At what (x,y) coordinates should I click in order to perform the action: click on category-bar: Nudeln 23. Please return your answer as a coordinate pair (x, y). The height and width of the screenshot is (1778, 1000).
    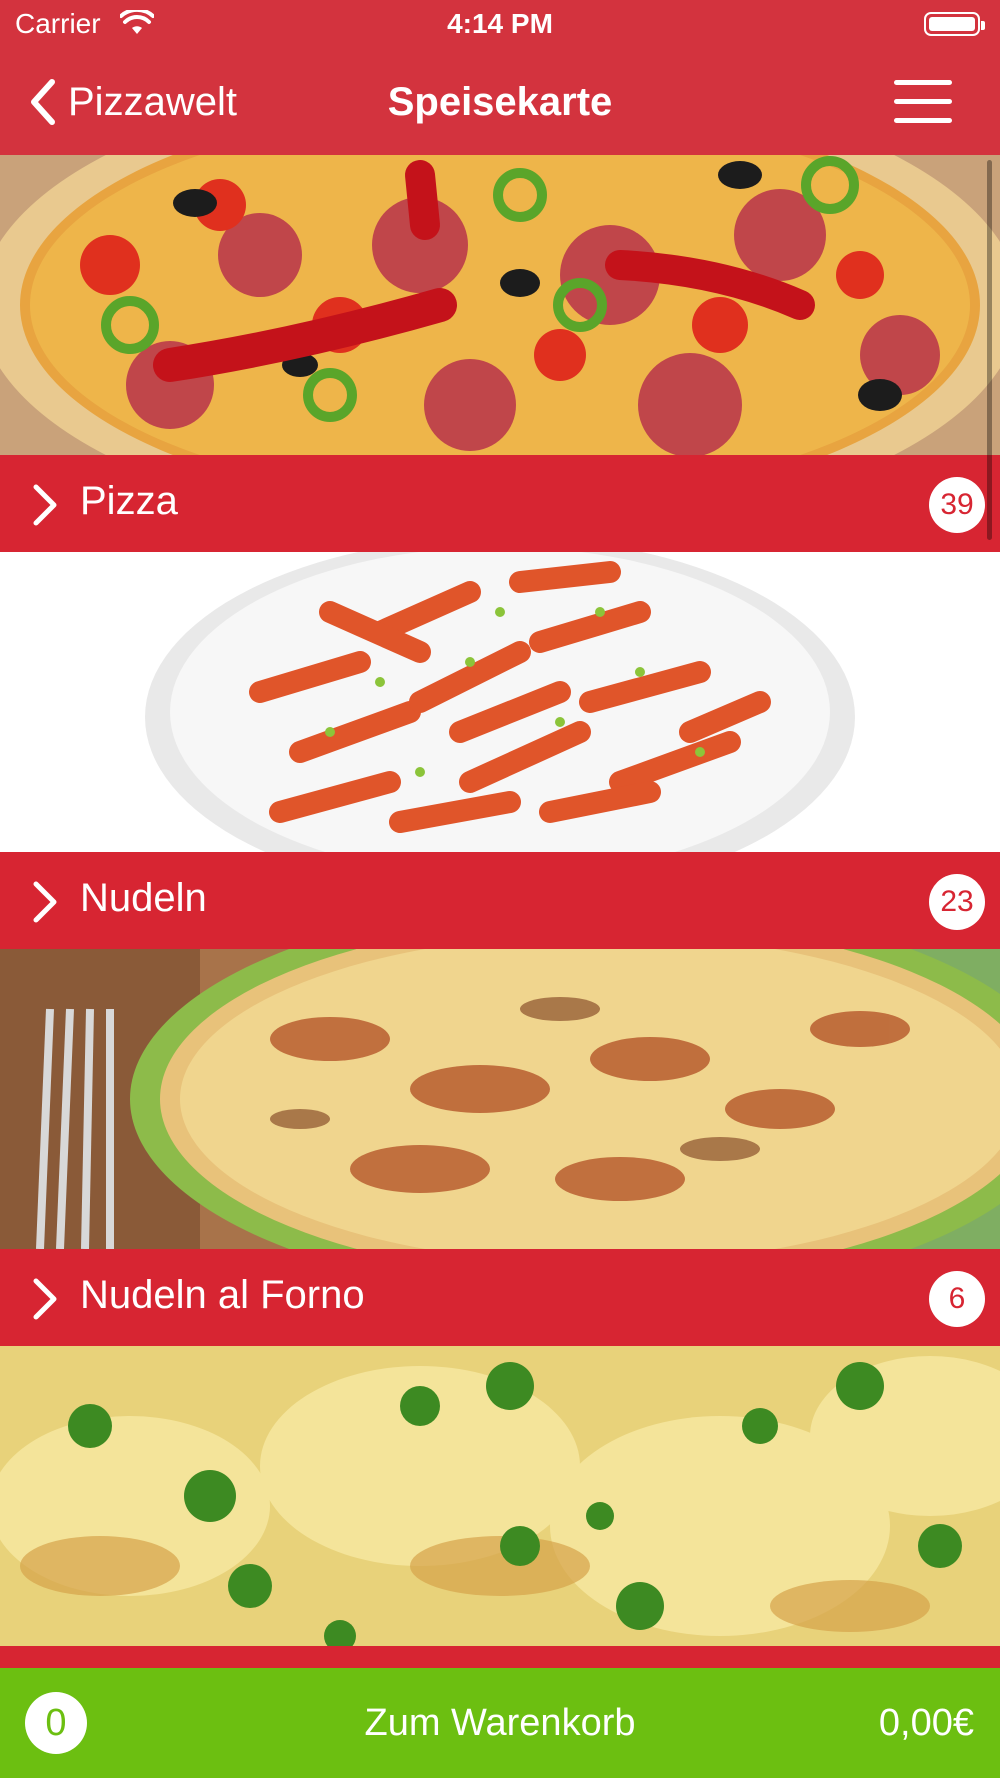
    Looking at the image, I should click on (500, 900).